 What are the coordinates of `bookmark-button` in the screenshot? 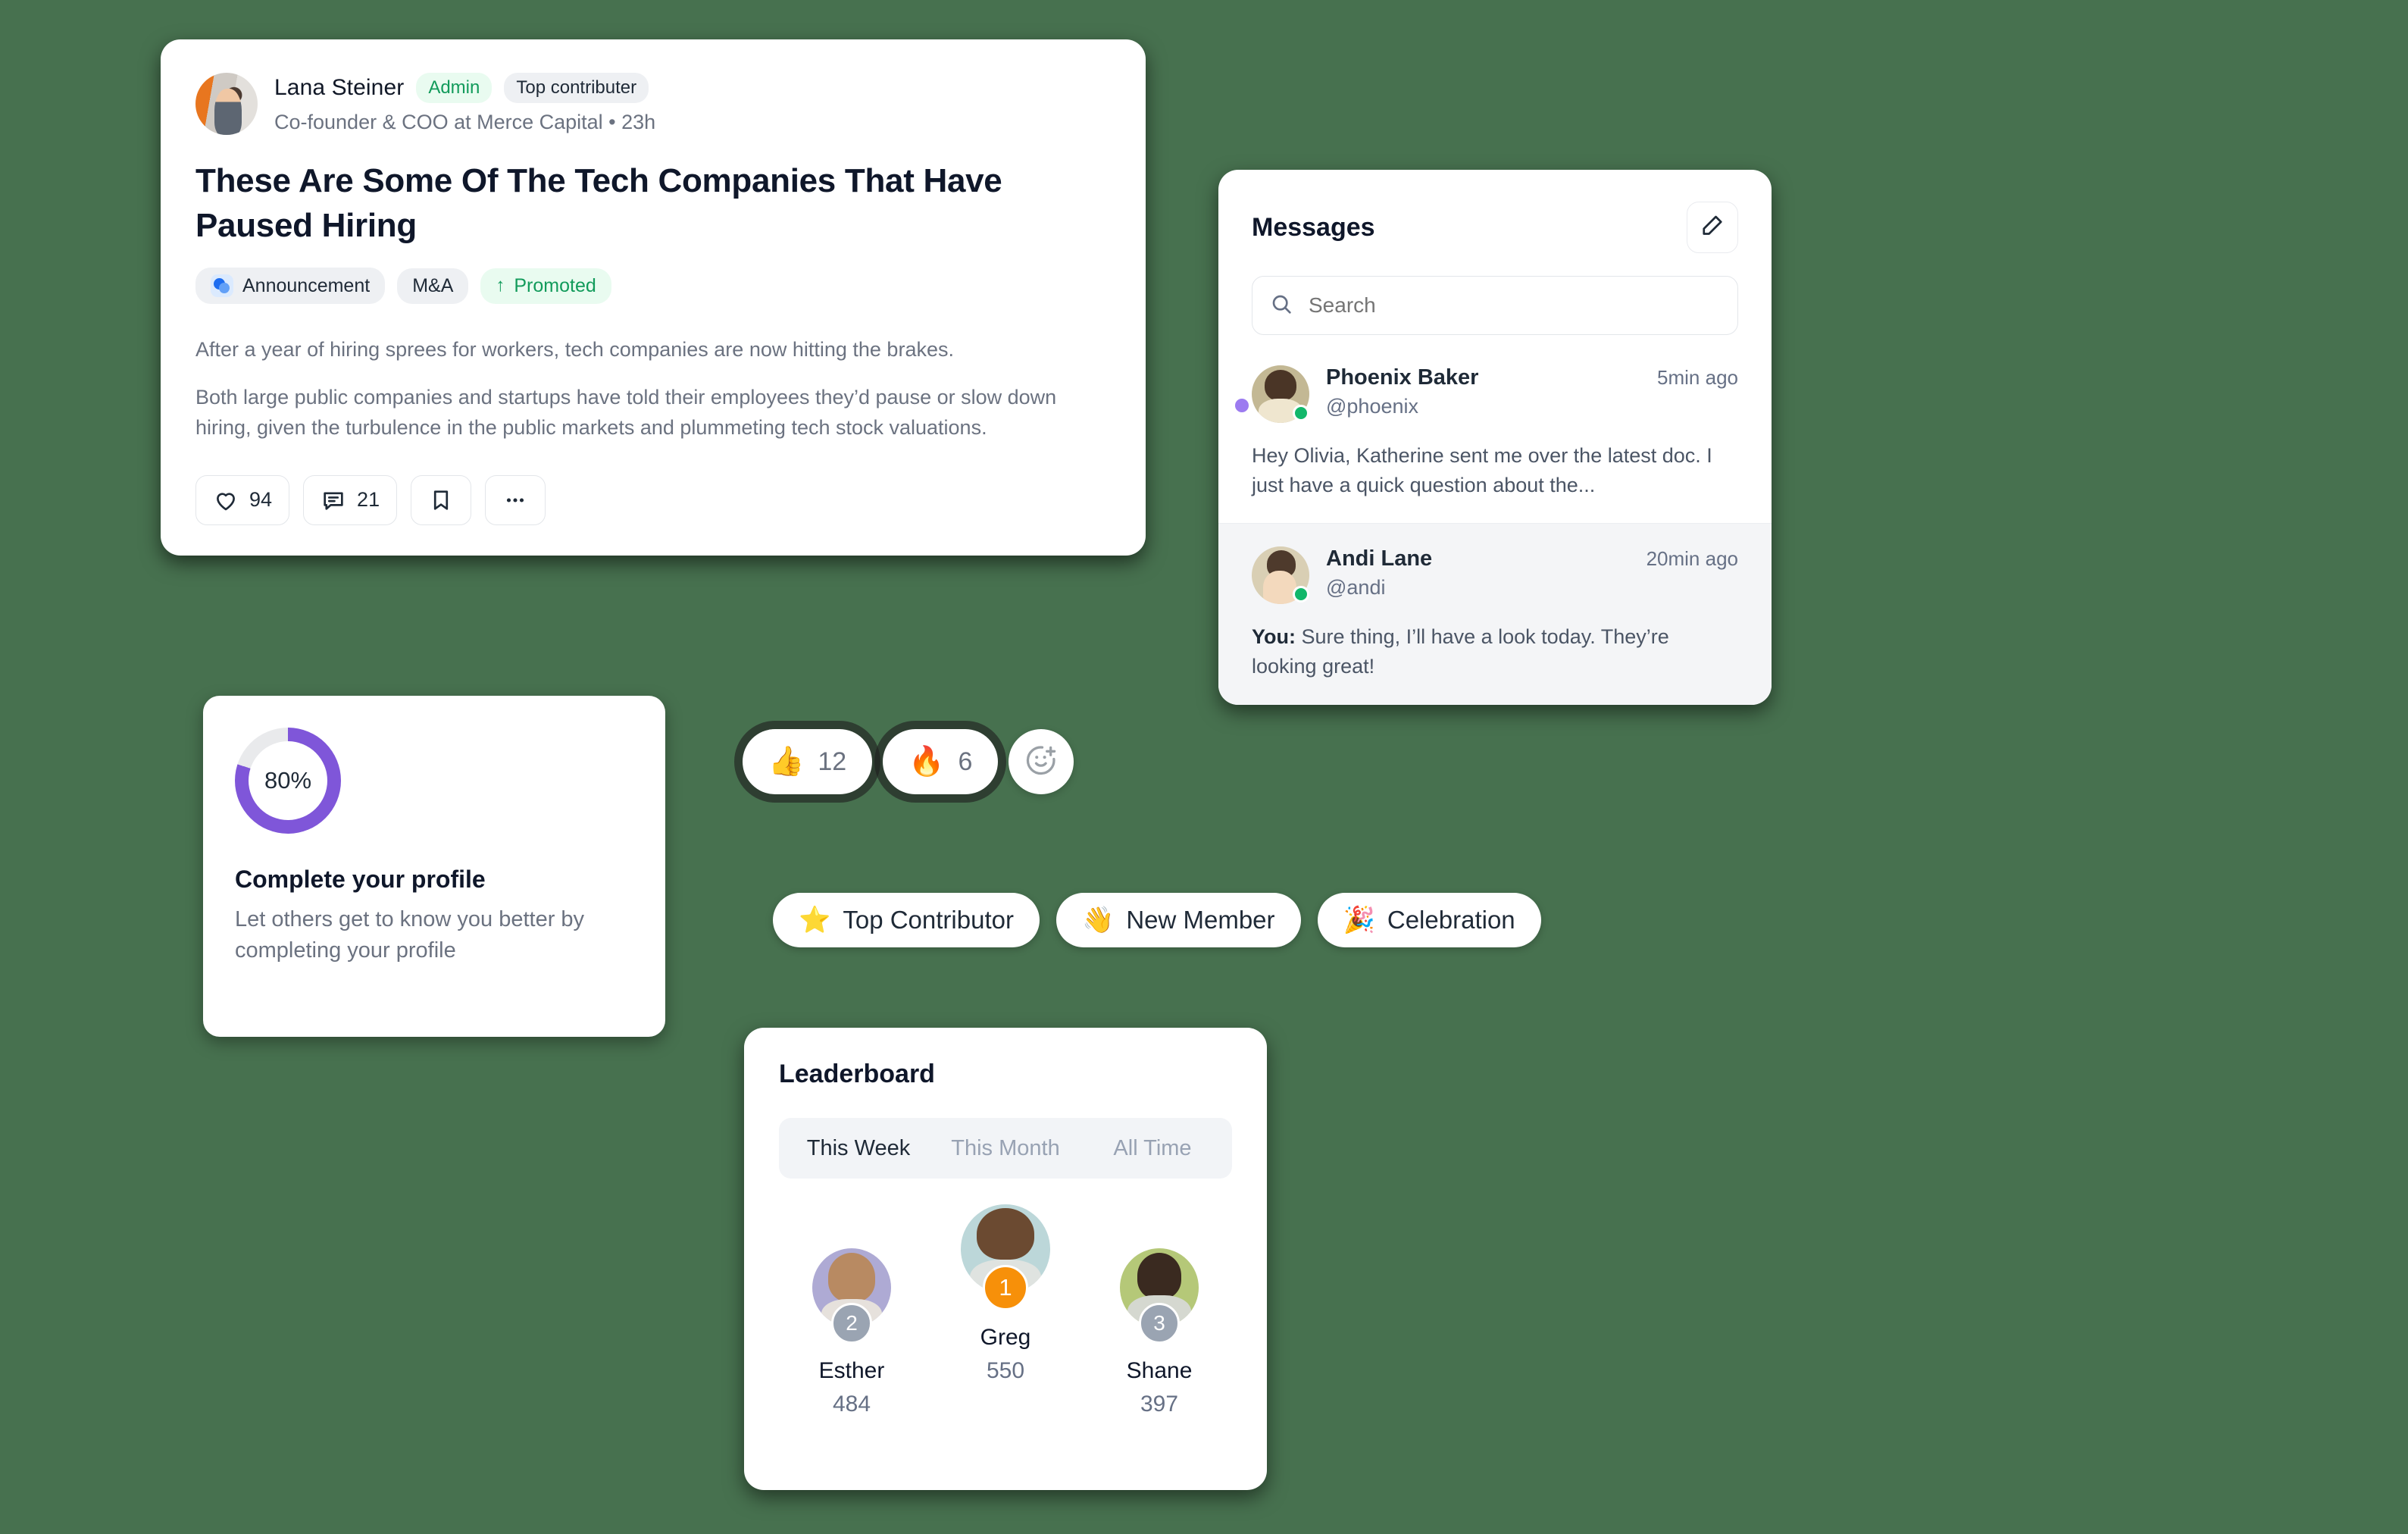 It's located at (441, 499).